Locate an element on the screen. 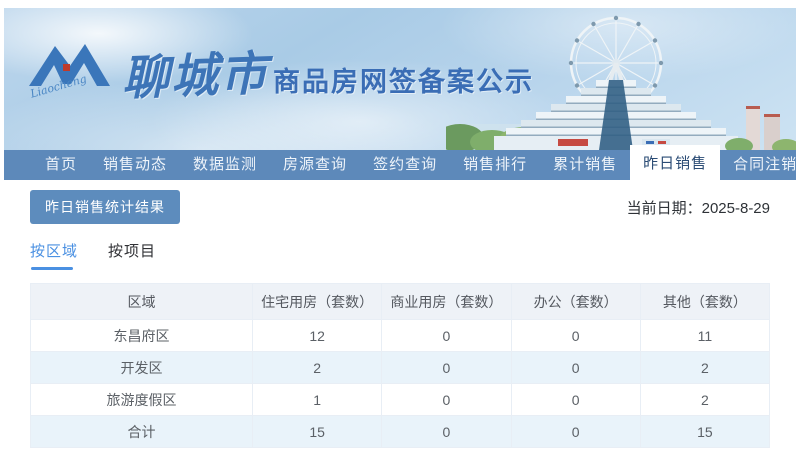 The image size is (800, 462). table-row: 开发区 2 0 0 2 is located at coordinates (400, 367).